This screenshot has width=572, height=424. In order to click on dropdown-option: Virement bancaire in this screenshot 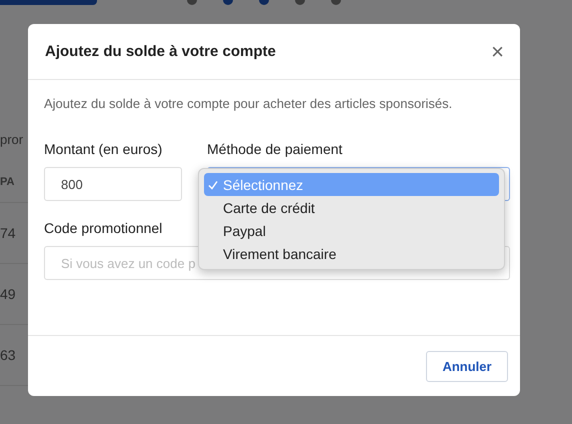, I will do `click(351, 253)`.